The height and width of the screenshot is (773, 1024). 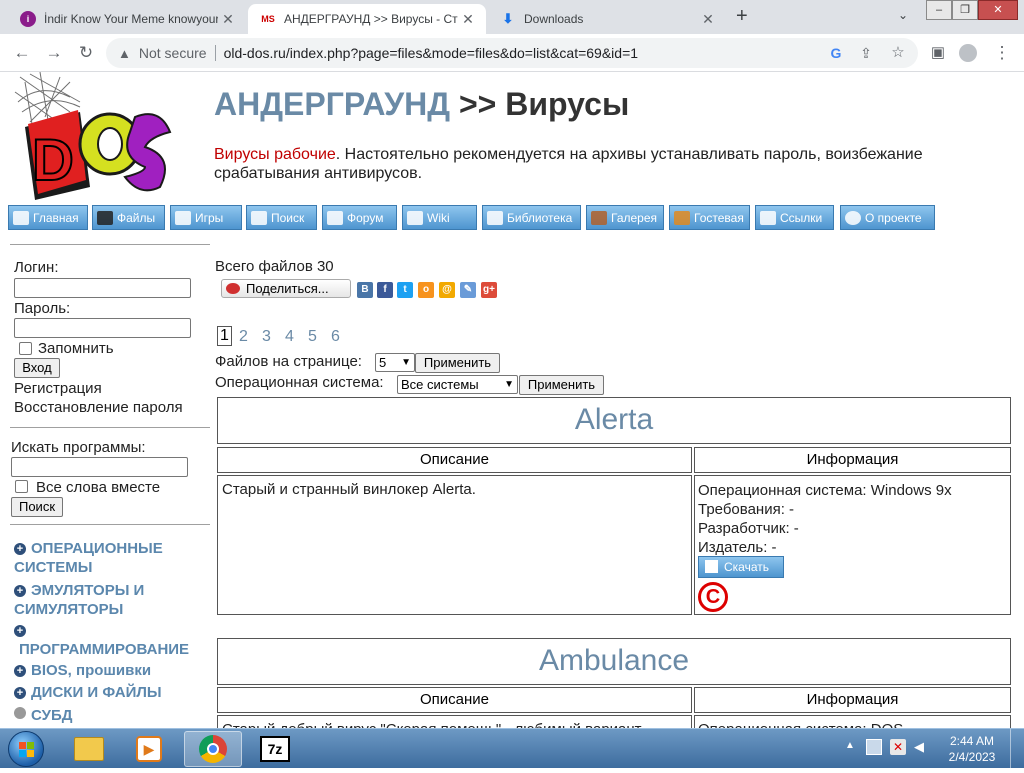 I want to click on file-explorer-taskbar-button, so click(x=89, y=749).